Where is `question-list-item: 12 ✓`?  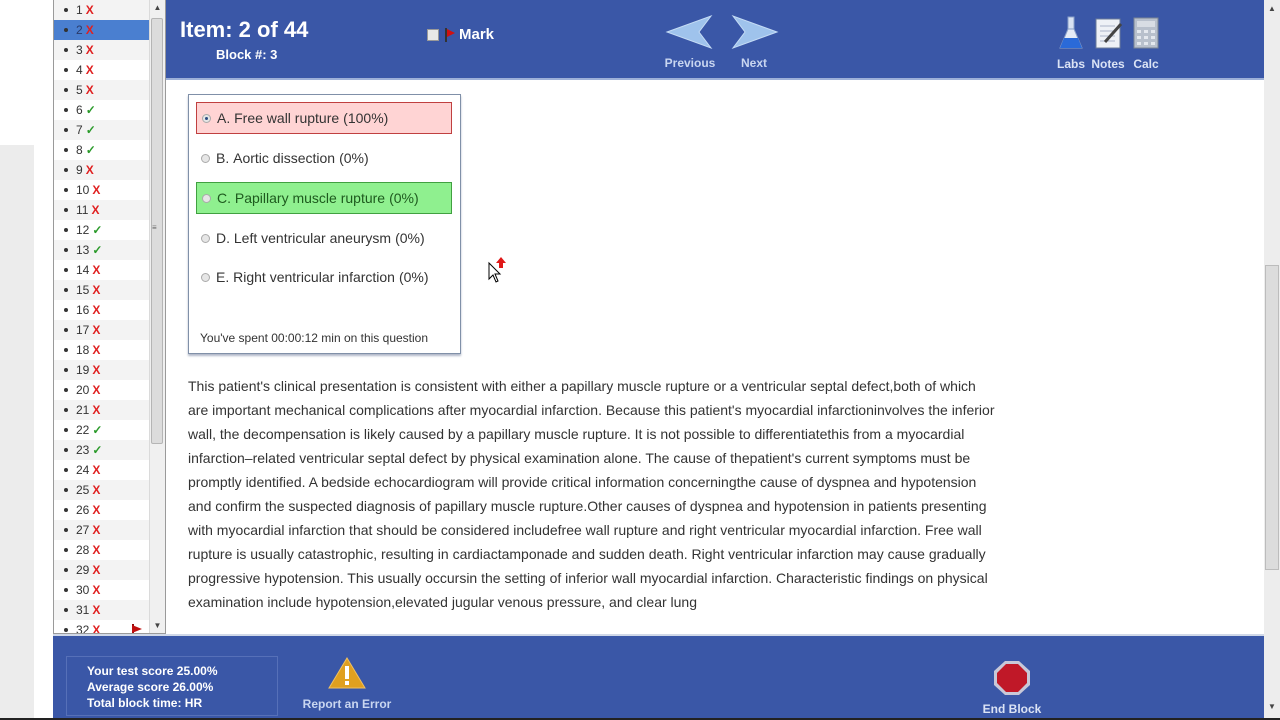
question-list-item: 12 ✓ is located at coordinates (103, 230).